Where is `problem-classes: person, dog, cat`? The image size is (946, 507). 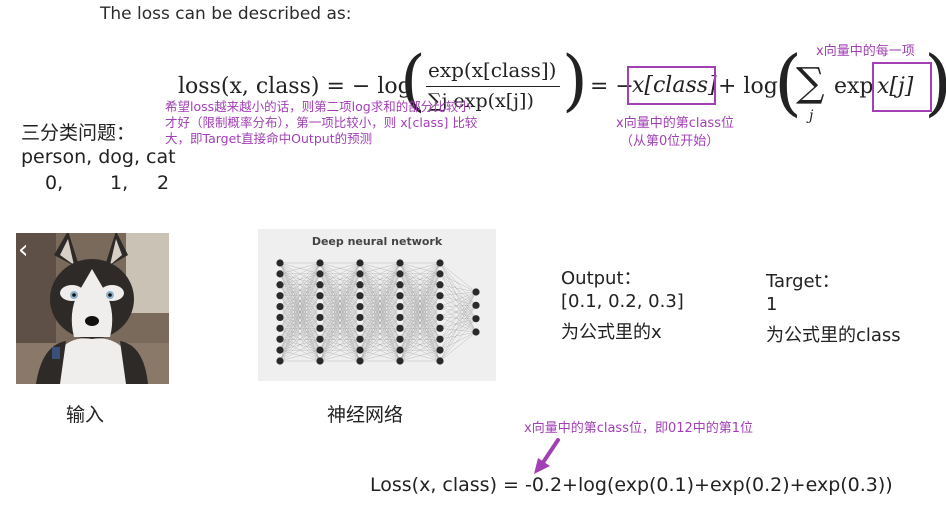
problem-classes: person, dog, cat is located at coordinates (98, 157).